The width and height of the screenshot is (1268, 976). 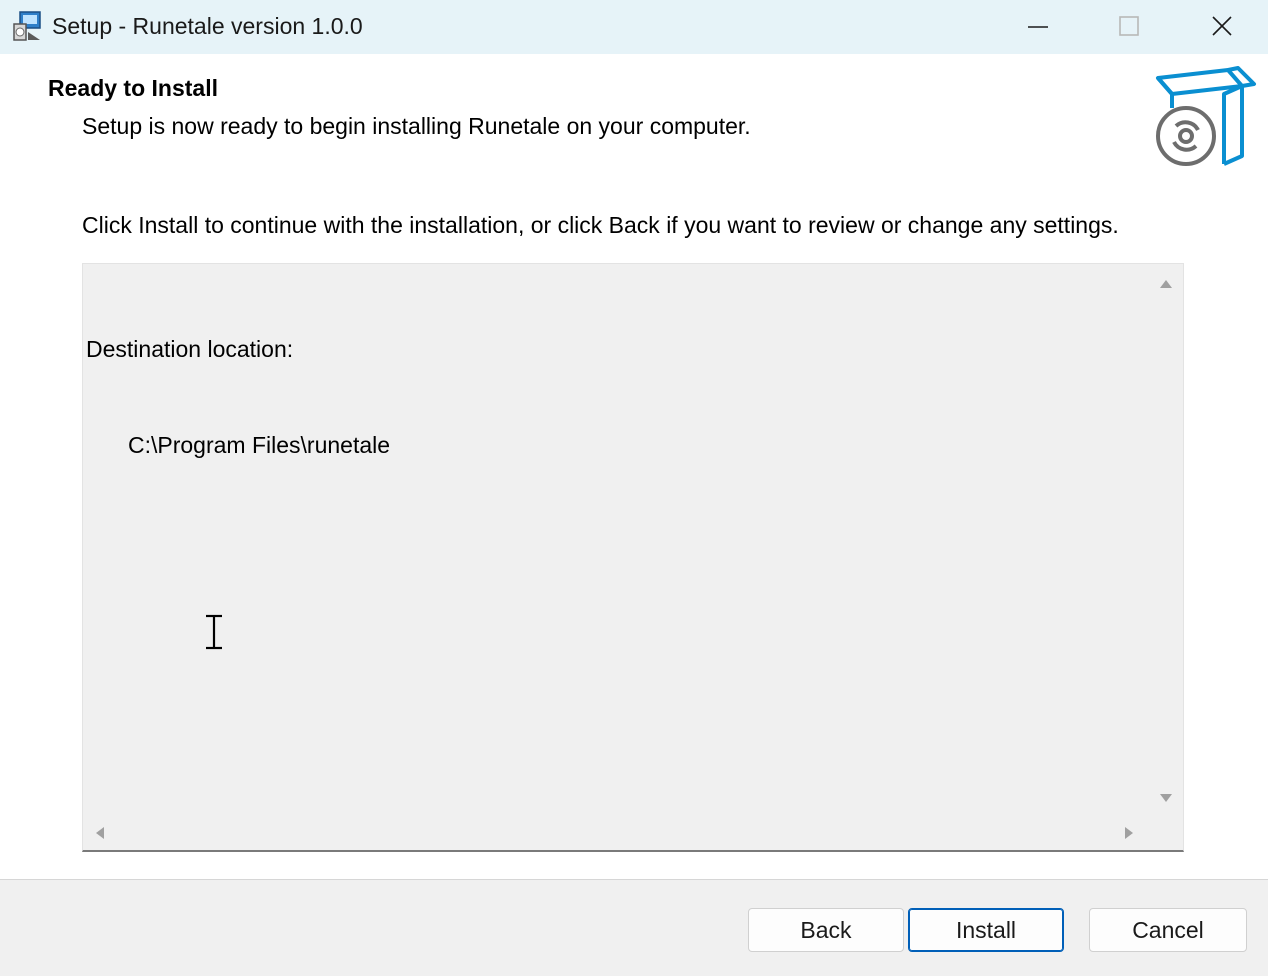 I want to click on close-icon, so click(x=1222, y=26).